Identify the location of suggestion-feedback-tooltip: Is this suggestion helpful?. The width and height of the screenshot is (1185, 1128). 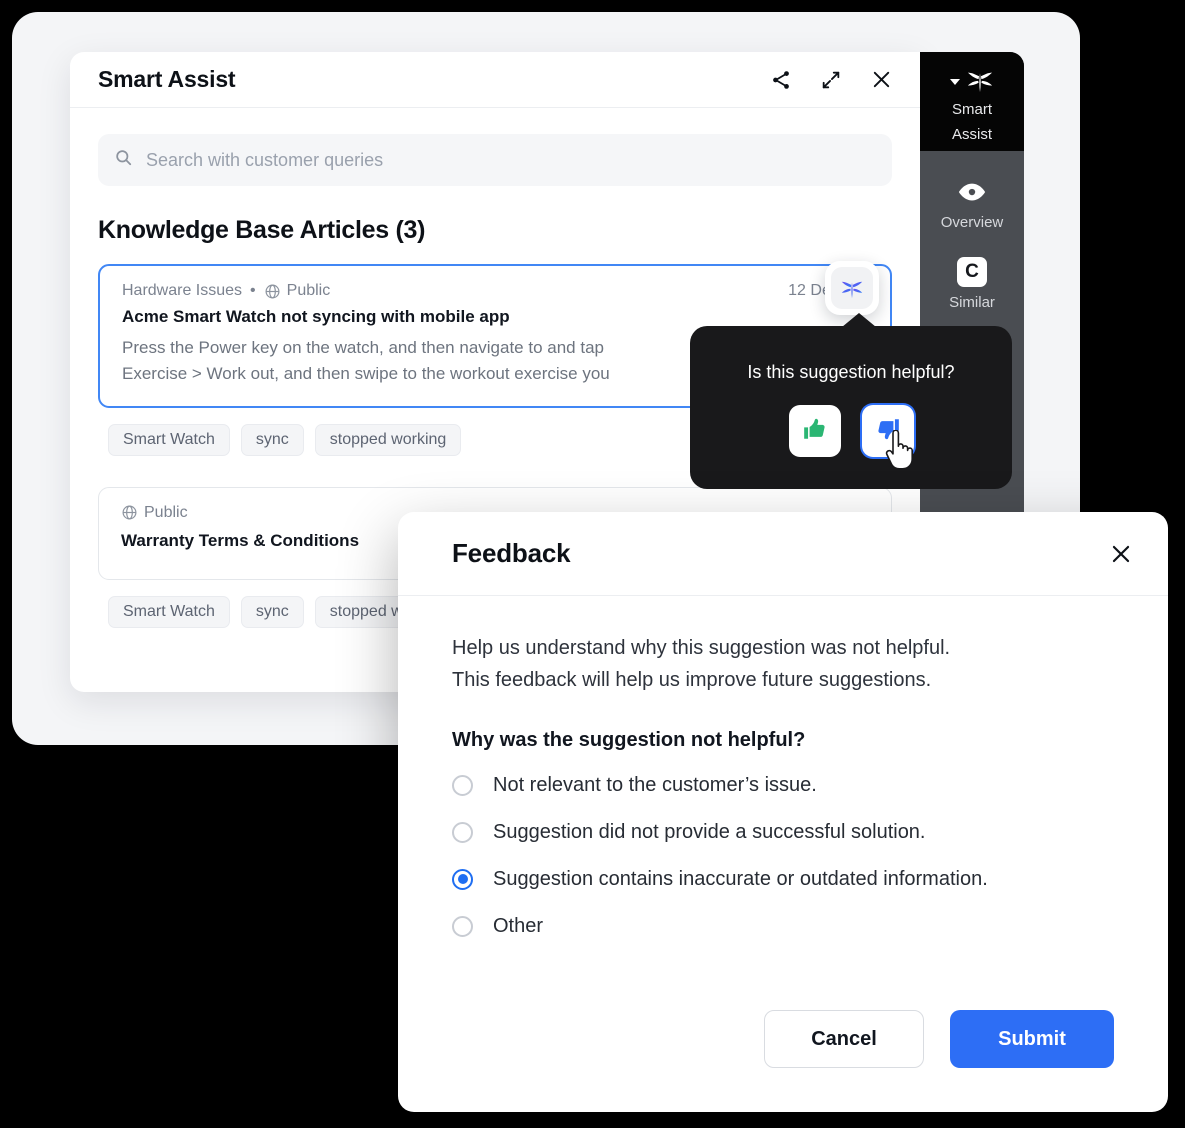
(851, 401).